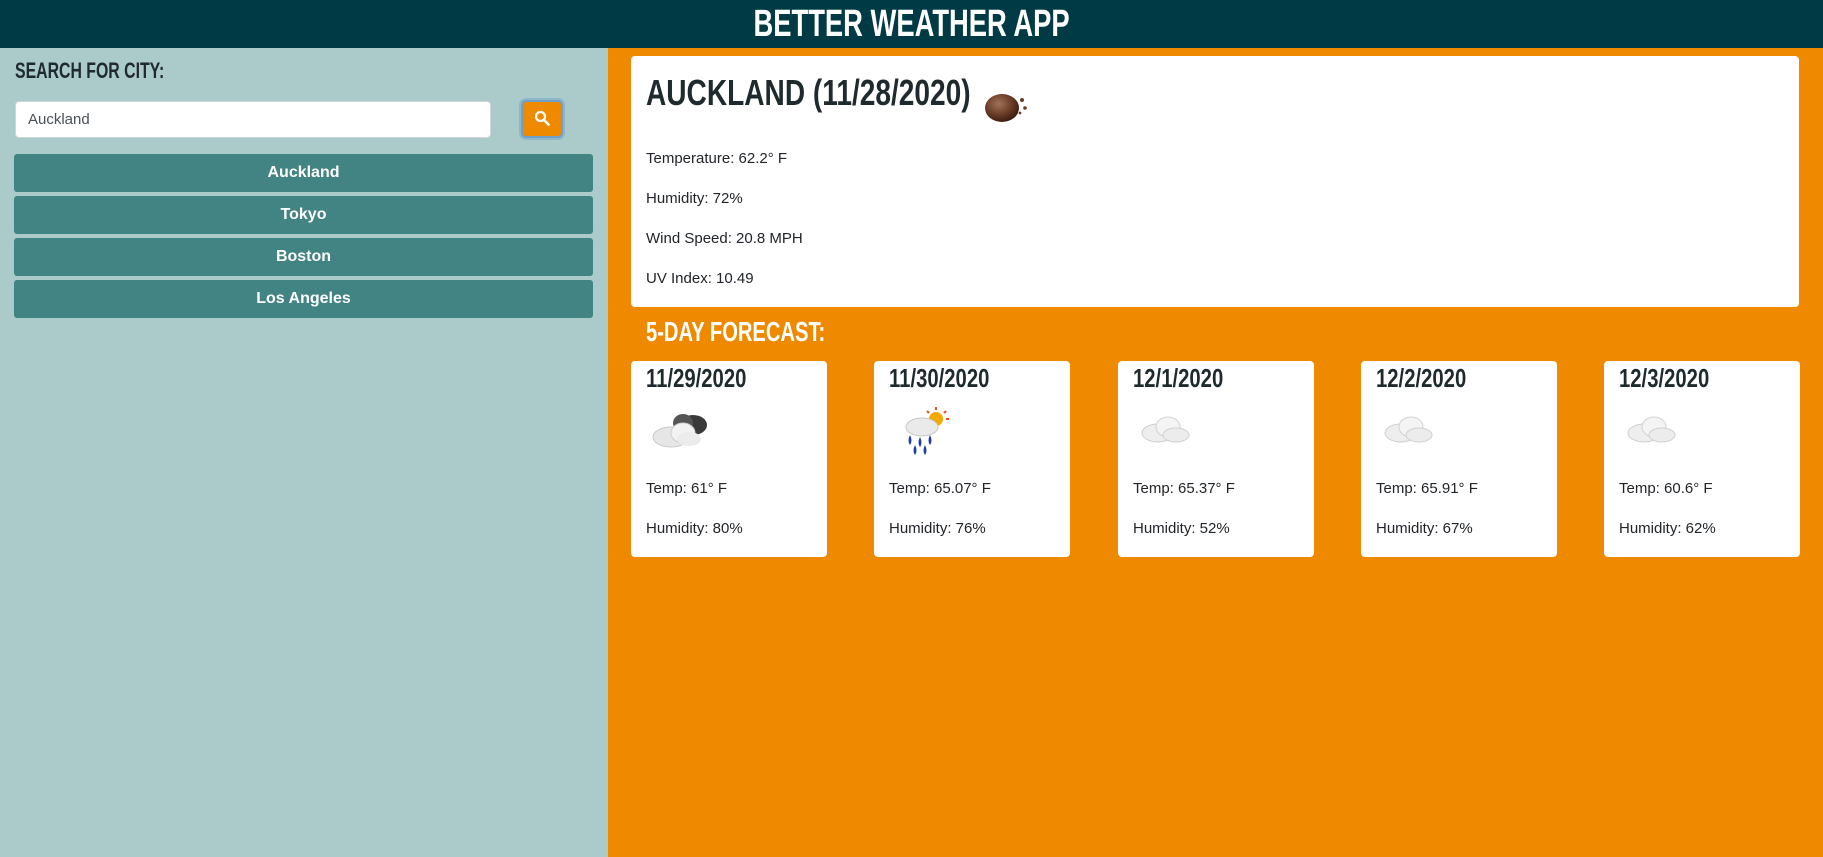 This screenshot has height=857, width=1823. I want to click on current-city-title: Auckland (11/28/2020), so click(808, 92).